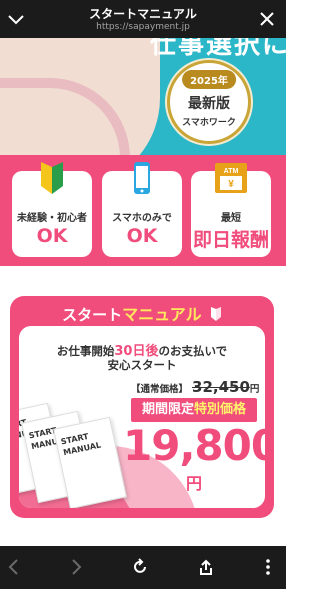 The image size is (320, 589). What do you see at coordinates (193, 351) in the screenshot?
I see `payment-terms-c: のお支払いで` at bounding box center [193, 351].